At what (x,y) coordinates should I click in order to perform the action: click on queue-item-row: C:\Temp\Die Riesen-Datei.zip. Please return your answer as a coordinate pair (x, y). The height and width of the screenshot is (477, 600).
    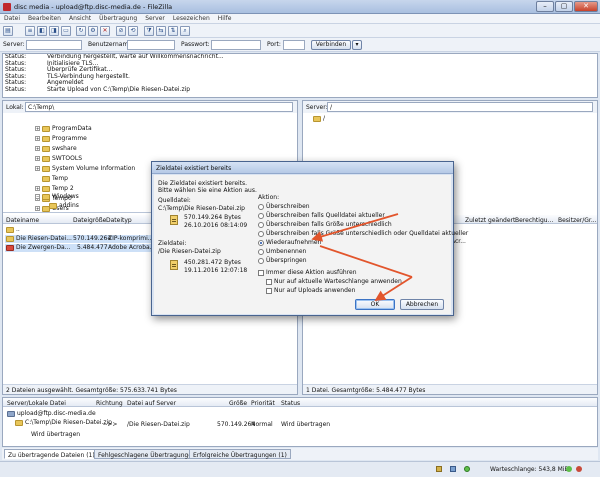
    Looking at the image, I should click on (63, 423).